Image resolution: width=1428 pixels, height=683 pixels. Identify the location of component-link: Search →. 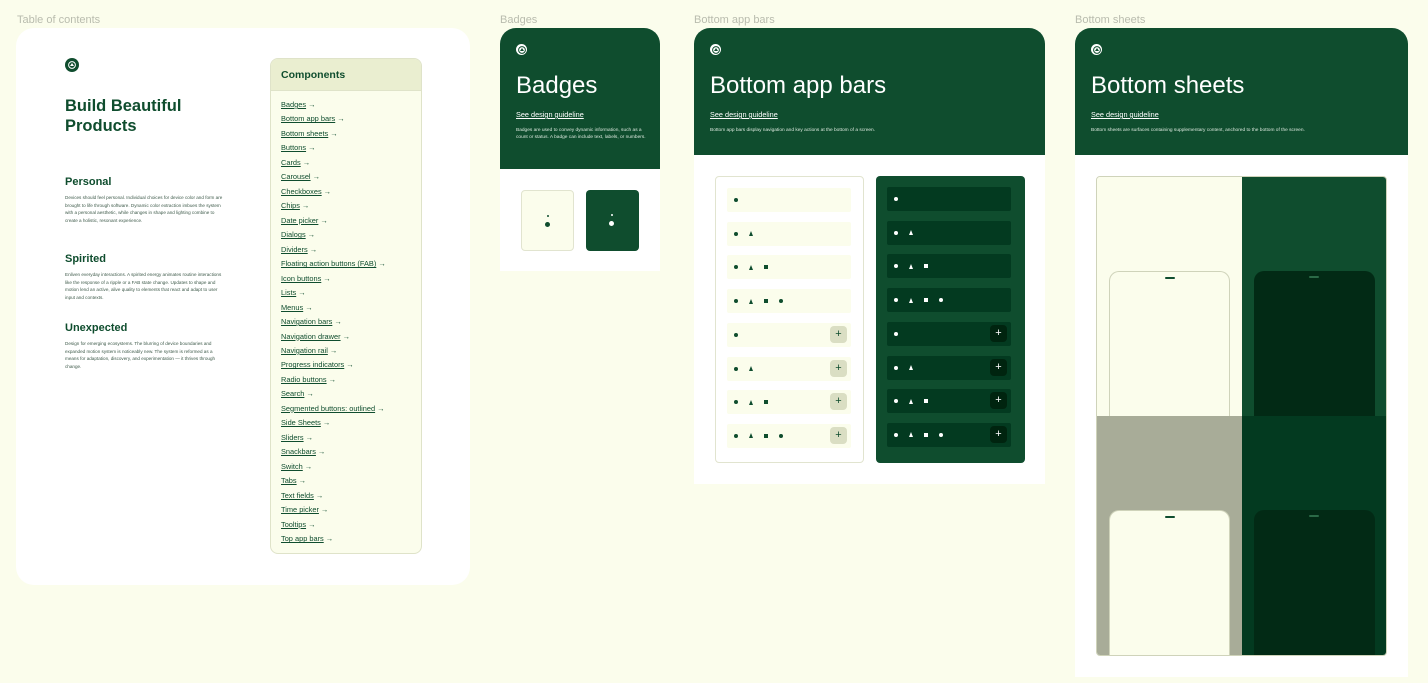
(351, 396).